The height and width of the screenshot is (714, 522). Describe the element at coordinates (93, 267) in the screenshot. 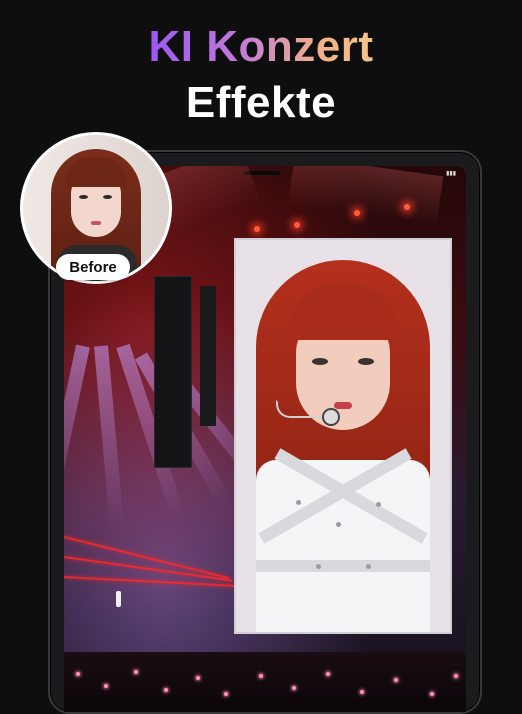

I see `before-label: Before` at that location.